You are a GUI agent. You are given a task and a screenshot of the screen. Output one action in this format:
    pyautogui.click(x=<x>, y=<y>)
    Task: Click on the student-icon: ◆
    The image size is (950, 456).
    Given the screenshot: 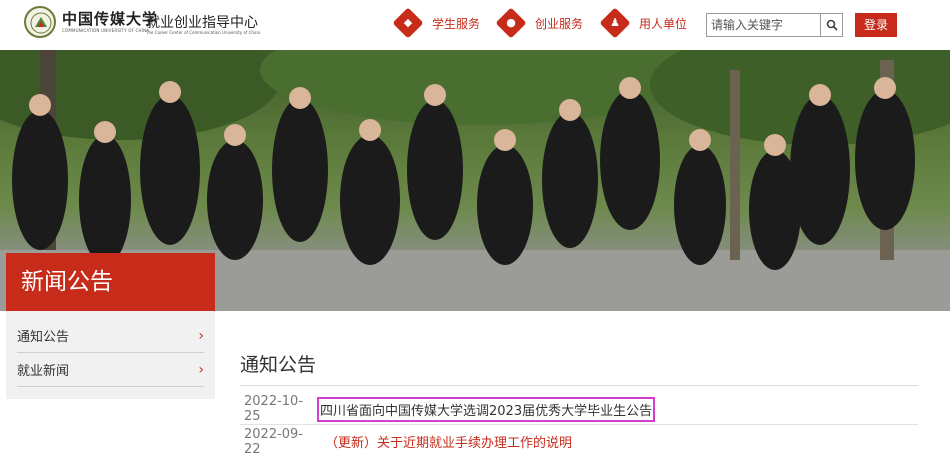 What is the action you would take?
    pyautogui.click(x=408, y=23)
    